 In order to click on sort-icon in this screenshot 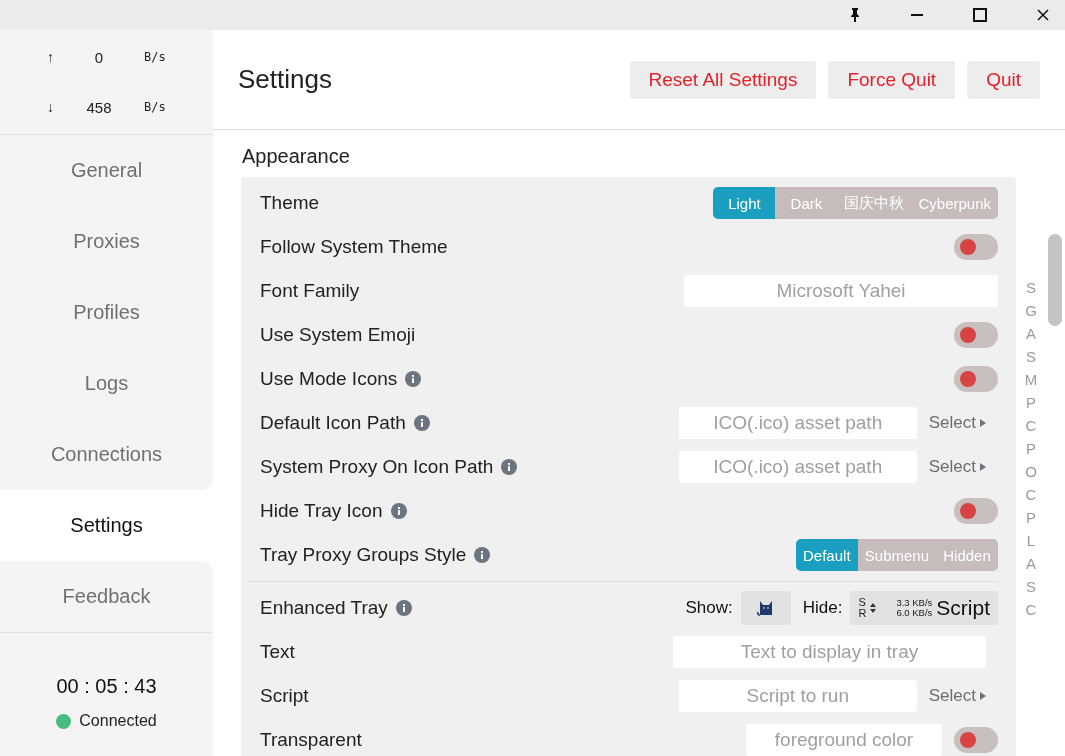, I will do `click(873, 608)`.